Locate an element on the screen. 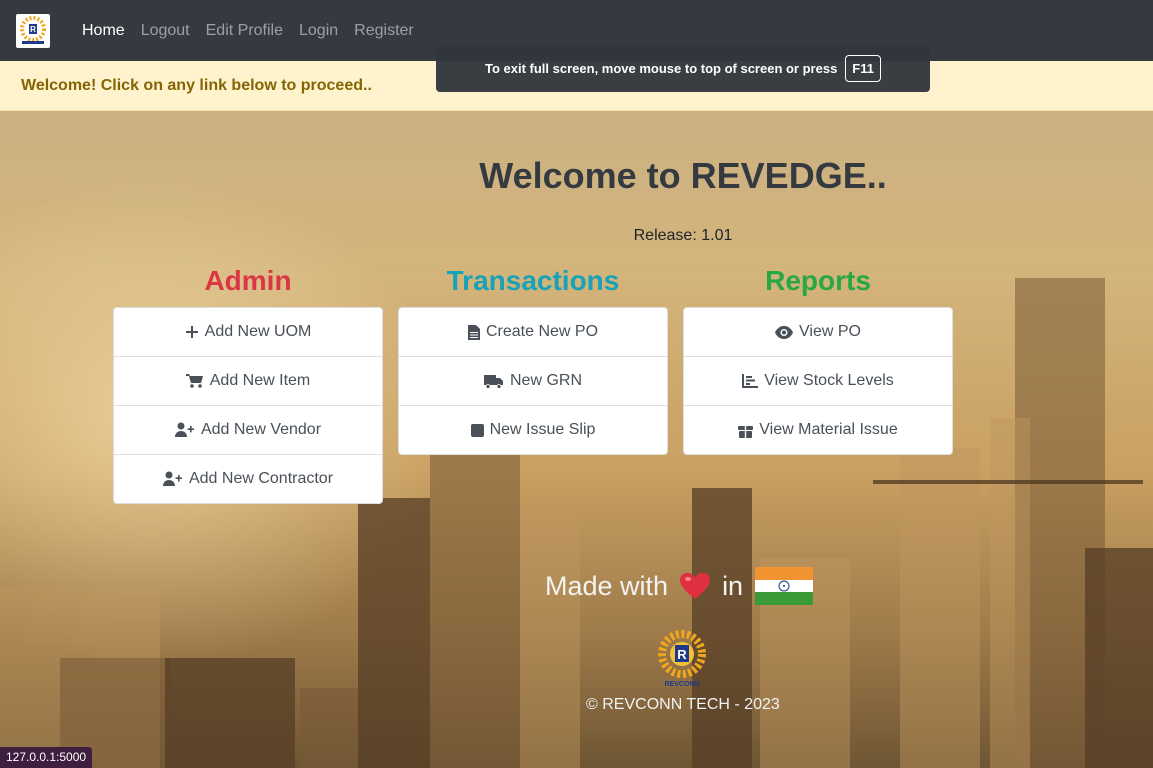 This screenshot has width=1153, height=768. item-label: Add New UOM is located at coordinates (258, 331).